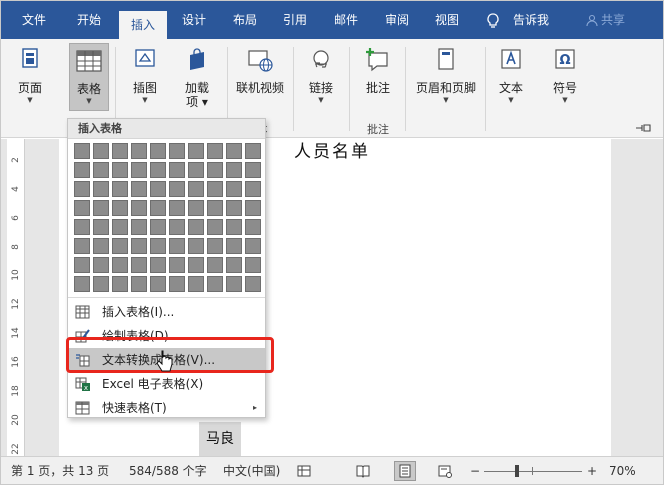 Image resolution: width=664 pixels, height=485 pixels. What do you see at coordinates (220, 439) in the screenshot?
I see `table-cell: 马良` at bounding box center [220, 439].